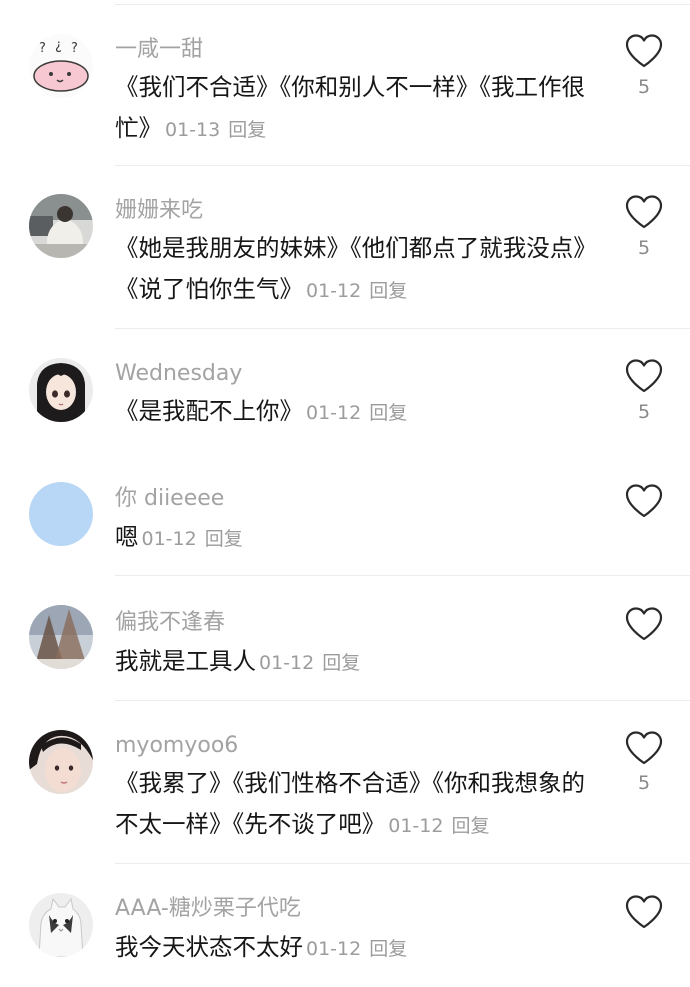 Image resolution: width=690 pixels, height=987 pixels. Describe the element at coordinates (345, 638) in the screenshot. I see `comment-item: 偏我不逢春 我就是工具人 01-12 回复` at that location.